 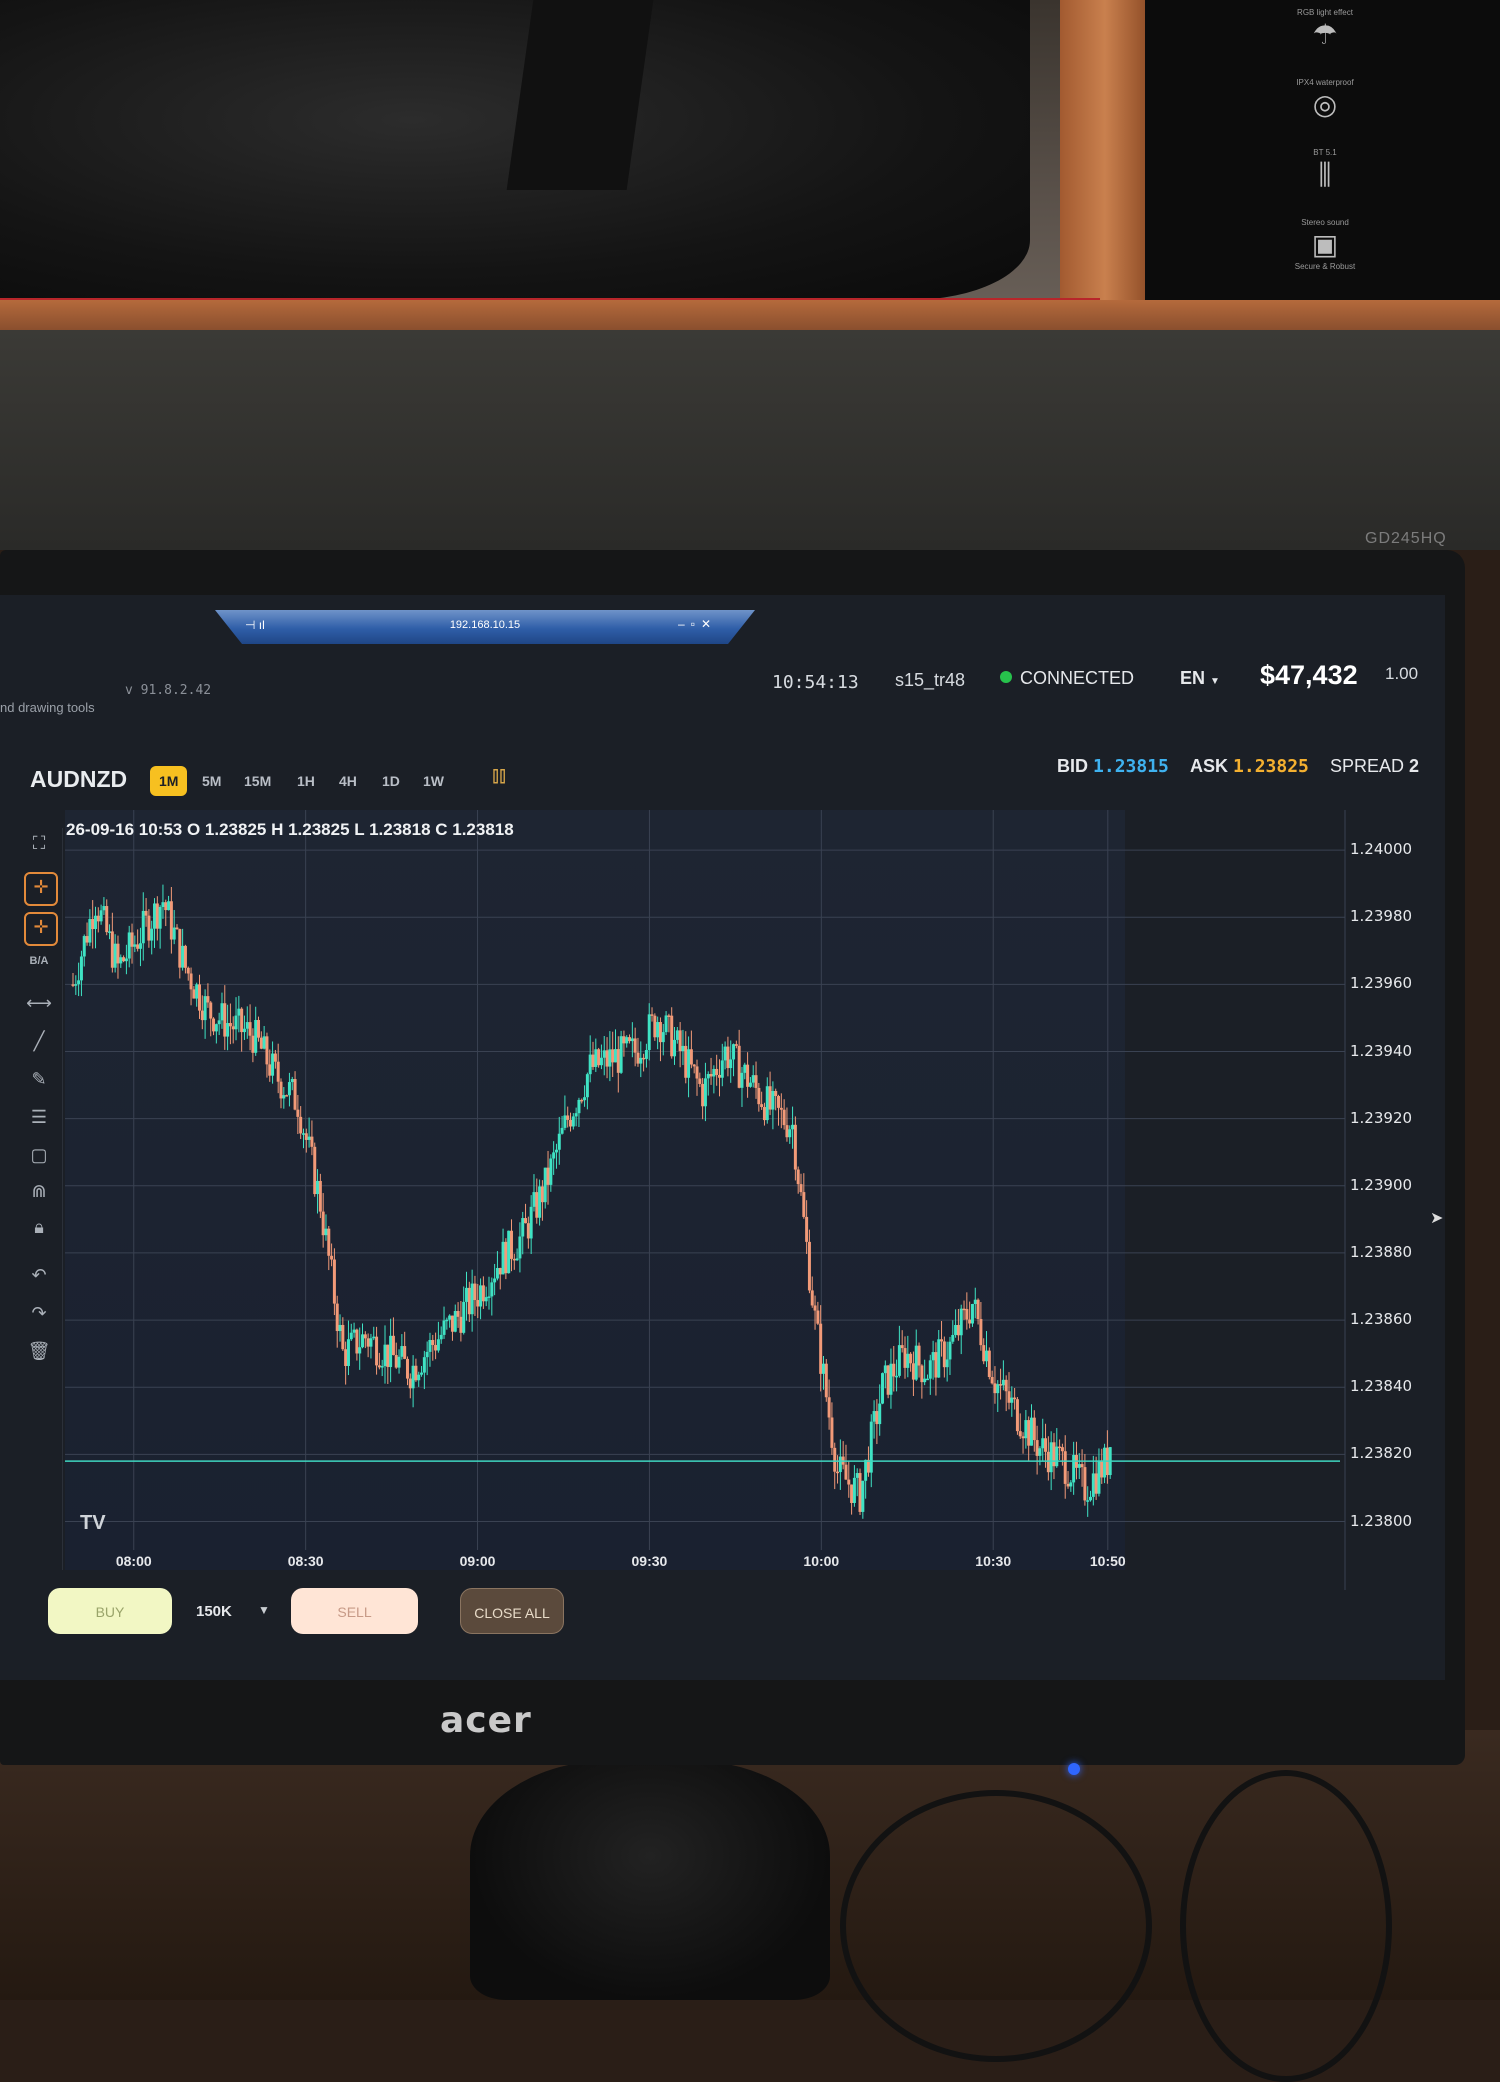 What do you see at coordinates (1325, 12) in the screenshot?
I see `box-feature-label: RGB light effect` at bounding box center [1325, 12].